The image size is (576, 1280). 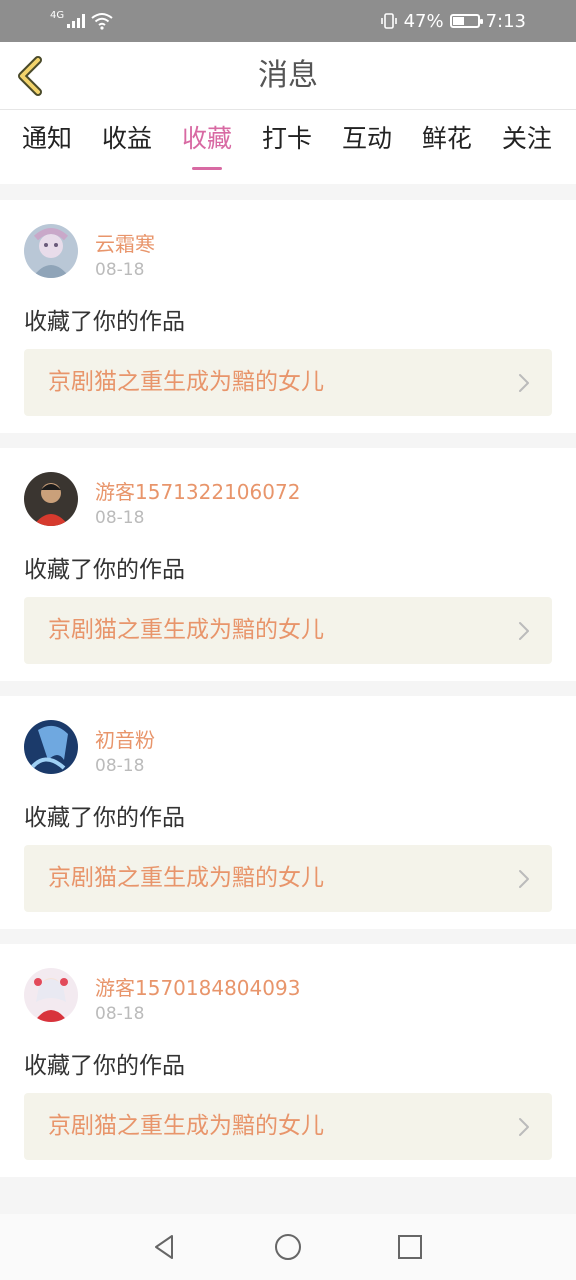 I want to click on vibrate-icon, so click(x=388, y=21).